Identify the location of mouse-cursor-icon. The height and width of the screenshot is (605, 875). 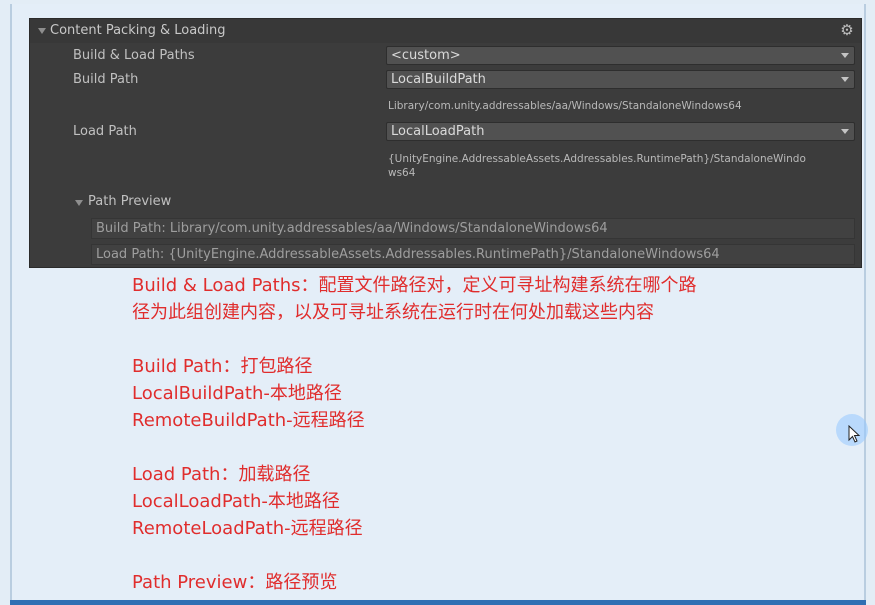
(854, 434).